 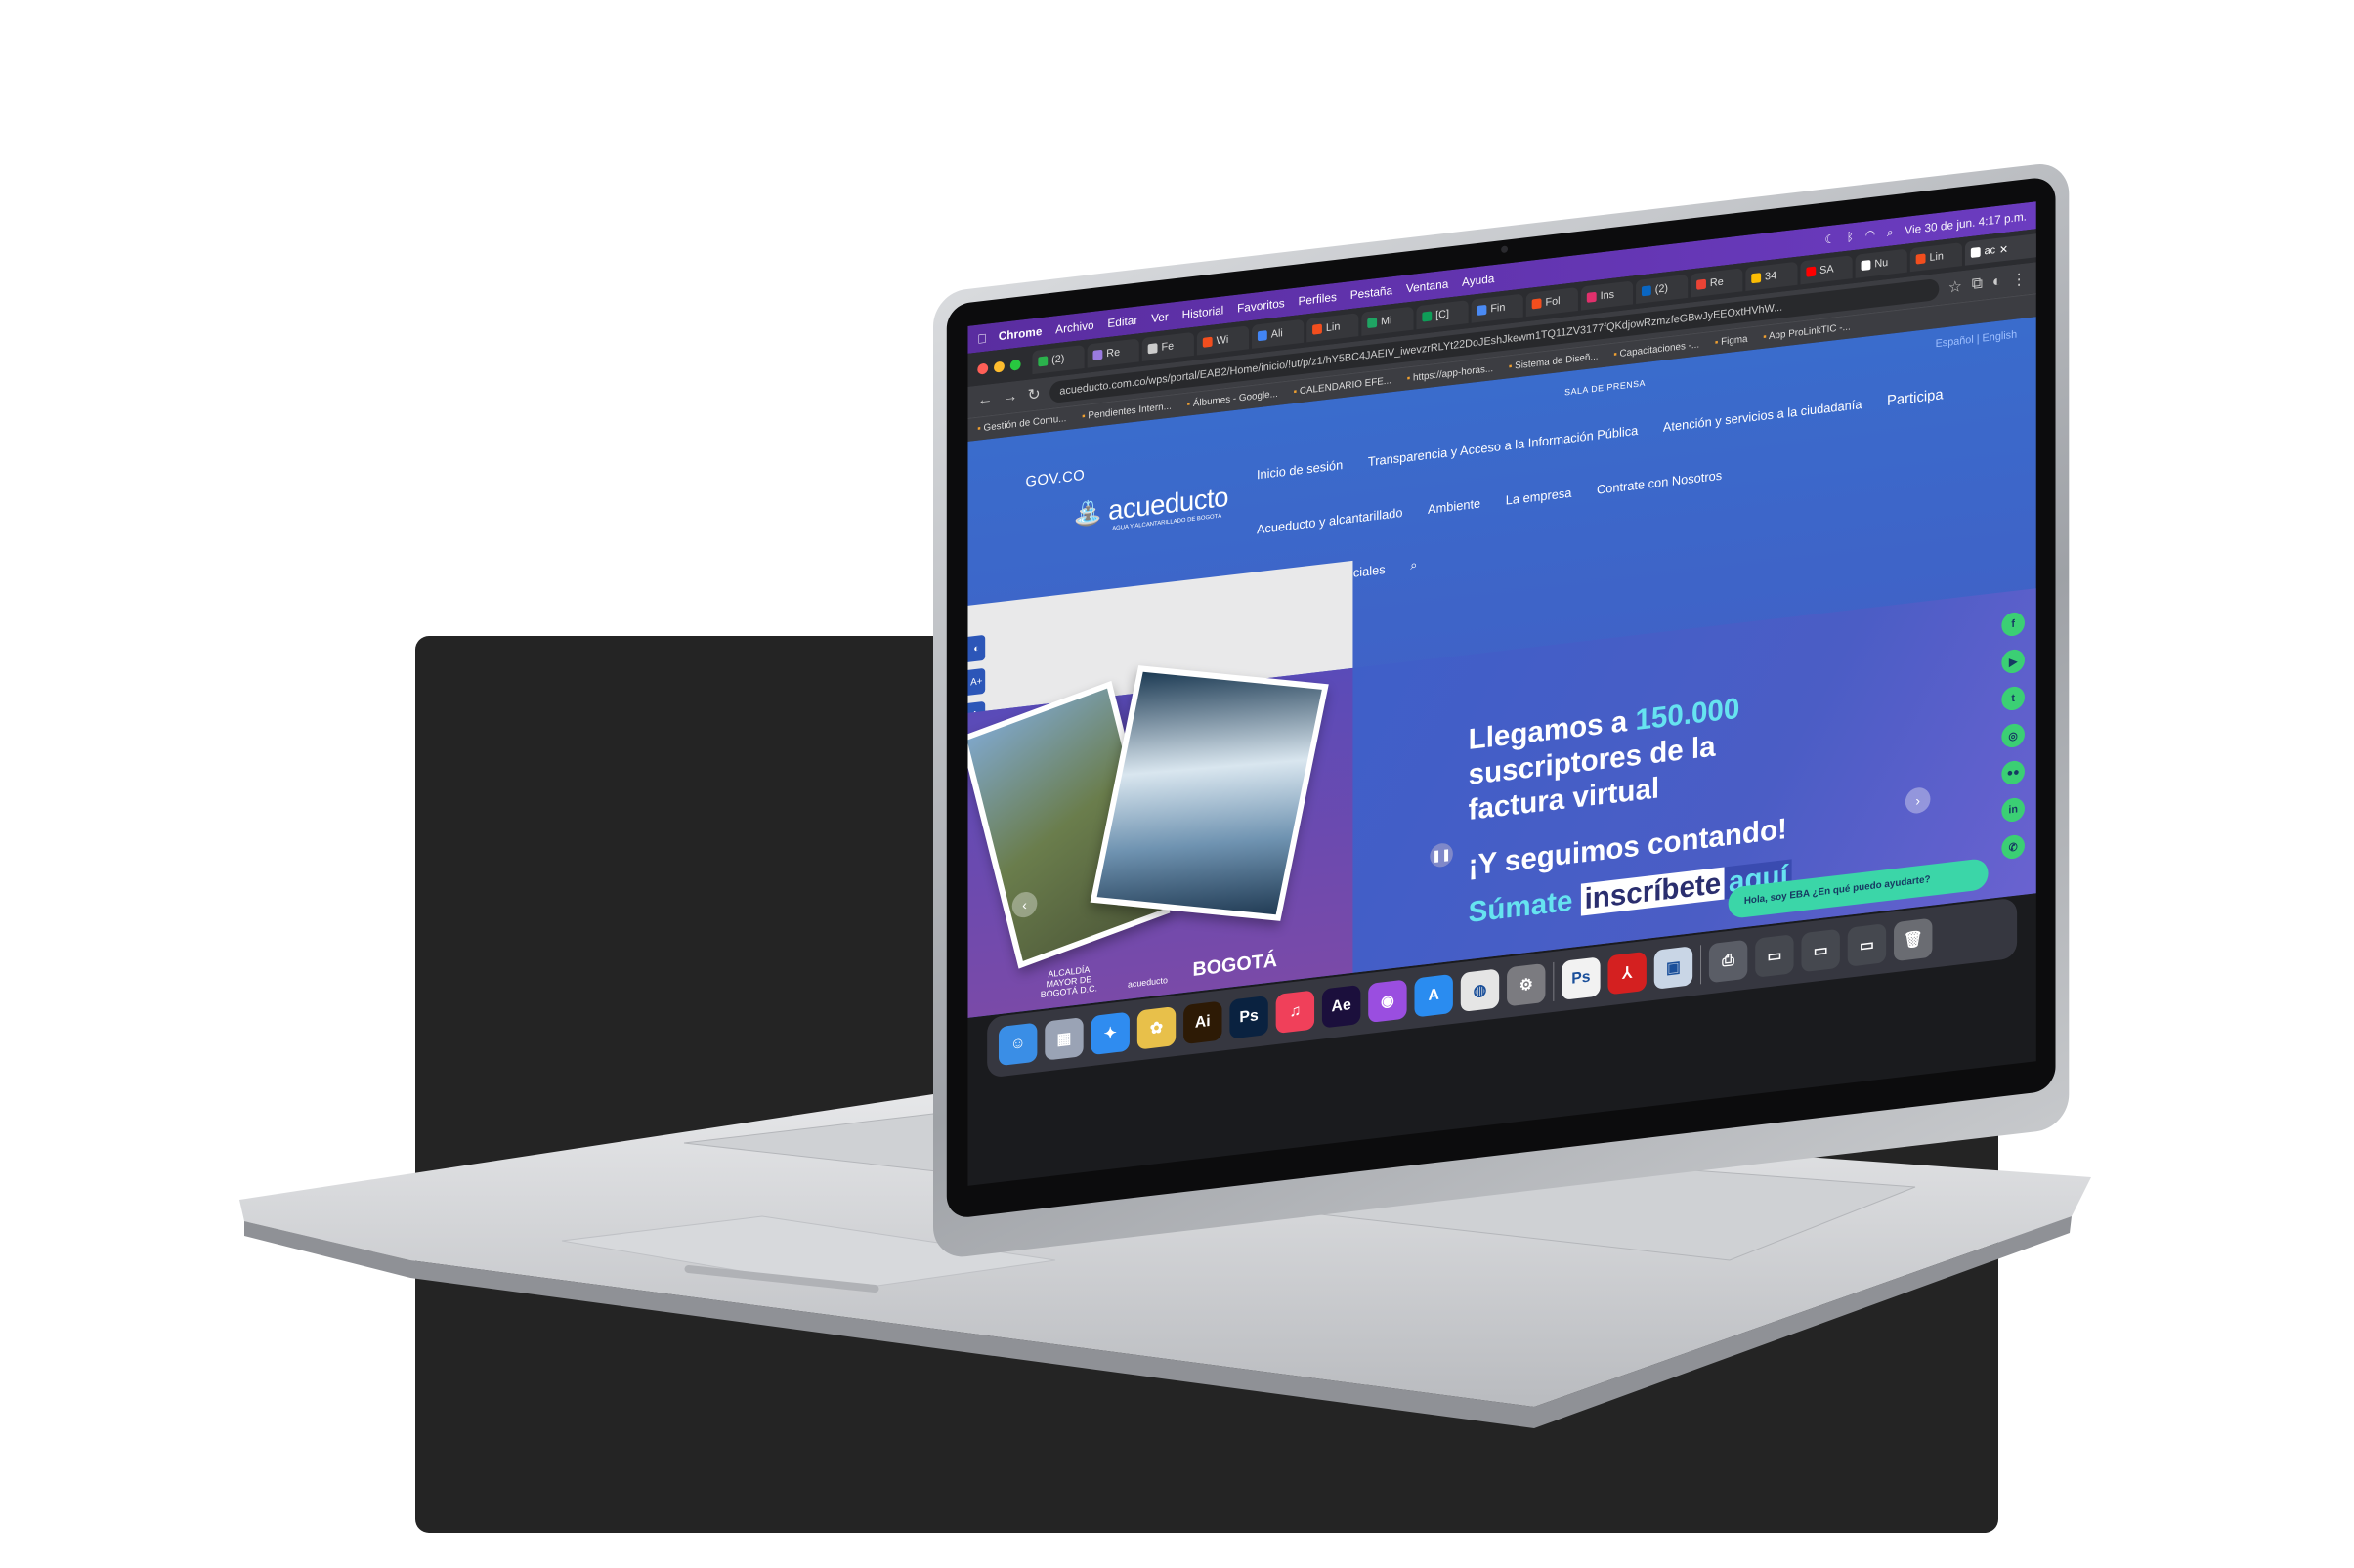 I want to click on menu-historial: Historial, so click(x=1203, y=312).